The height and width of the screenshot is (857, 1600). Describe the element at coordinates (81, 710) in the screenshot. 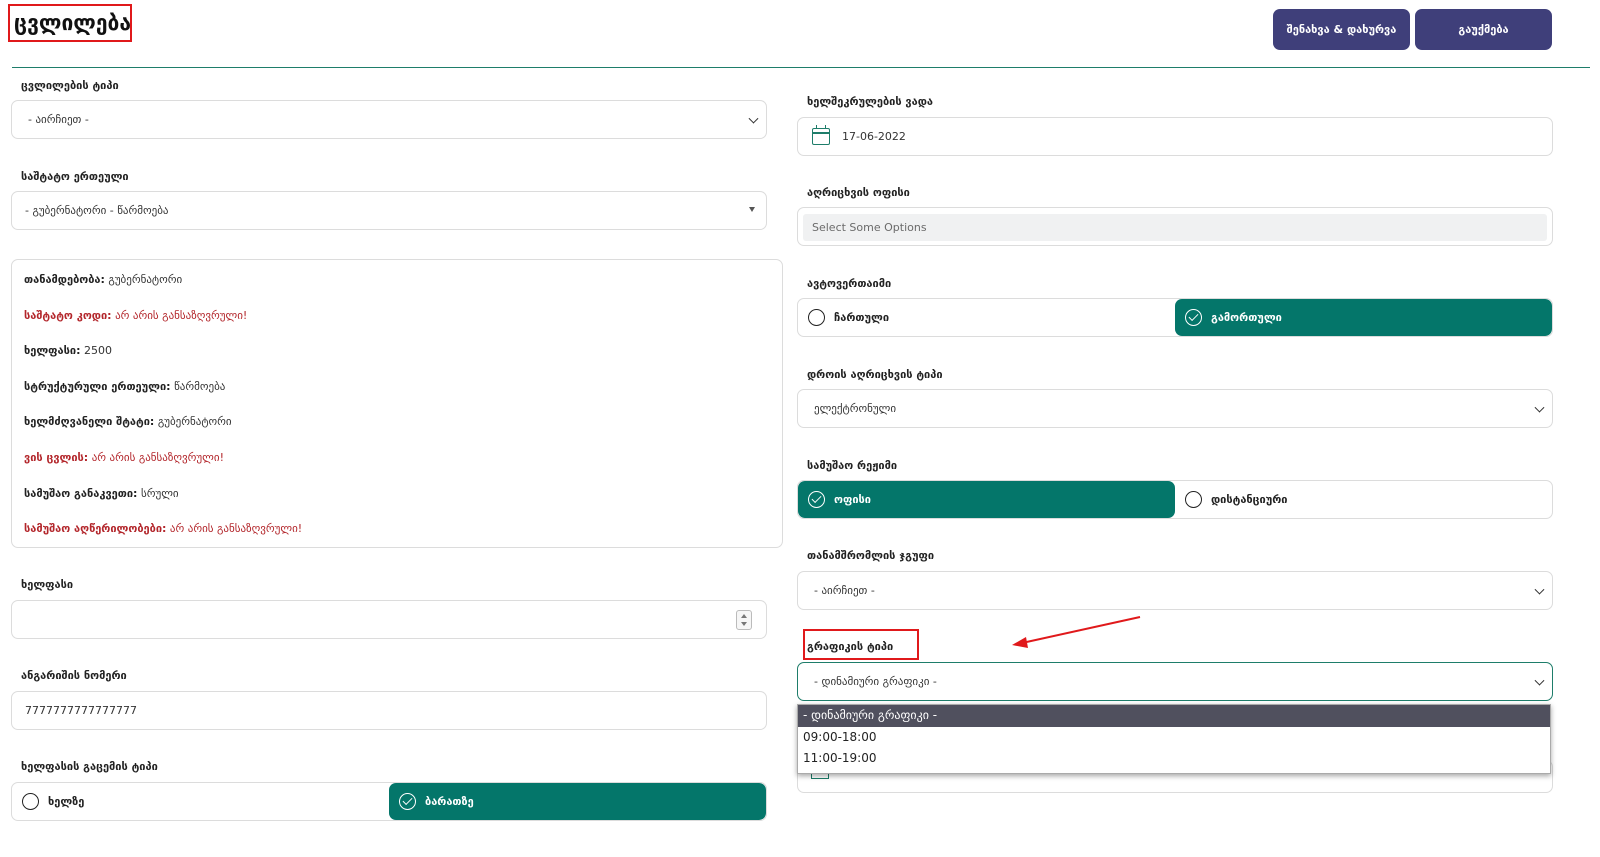

I see `account-number-value: 7777777777777777` at that location.